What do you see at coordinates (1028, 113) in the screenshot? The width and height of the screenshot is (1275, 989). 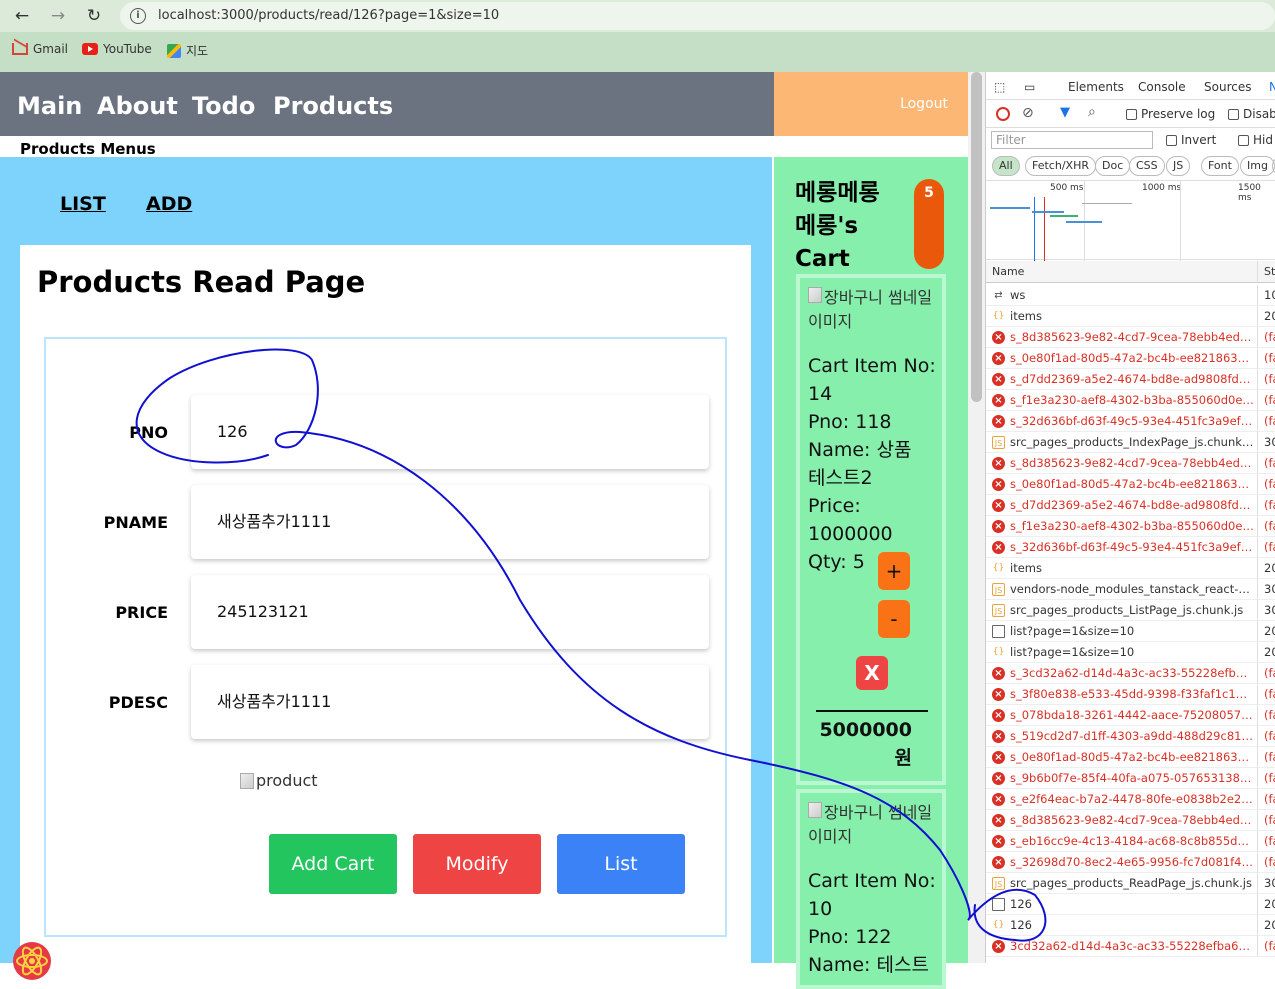 I see `clear-icon: ⊘` at bounding box center [1028, 113].